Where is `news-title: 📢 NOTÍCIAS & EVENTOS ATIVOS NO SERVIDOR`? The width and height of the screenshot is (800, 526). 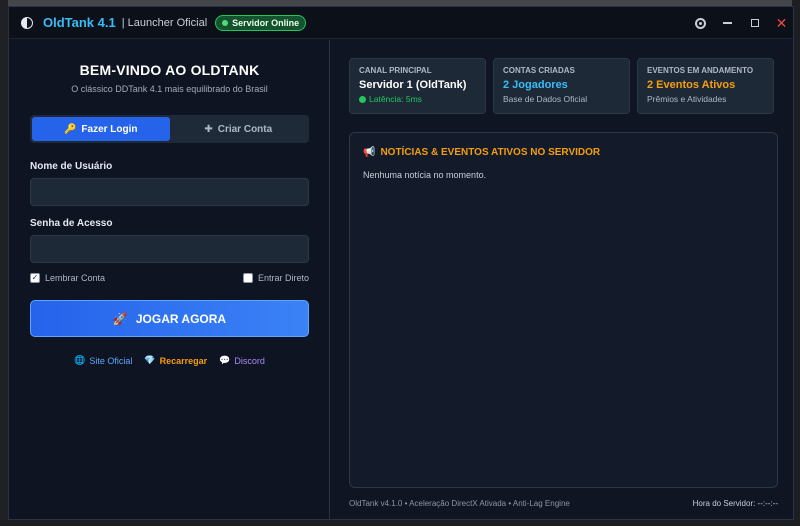 news-title: 📢 NOTÍCIAS & EVENTOS ATIVOS NO SERVIDOR is located at coordinates (481, 152).